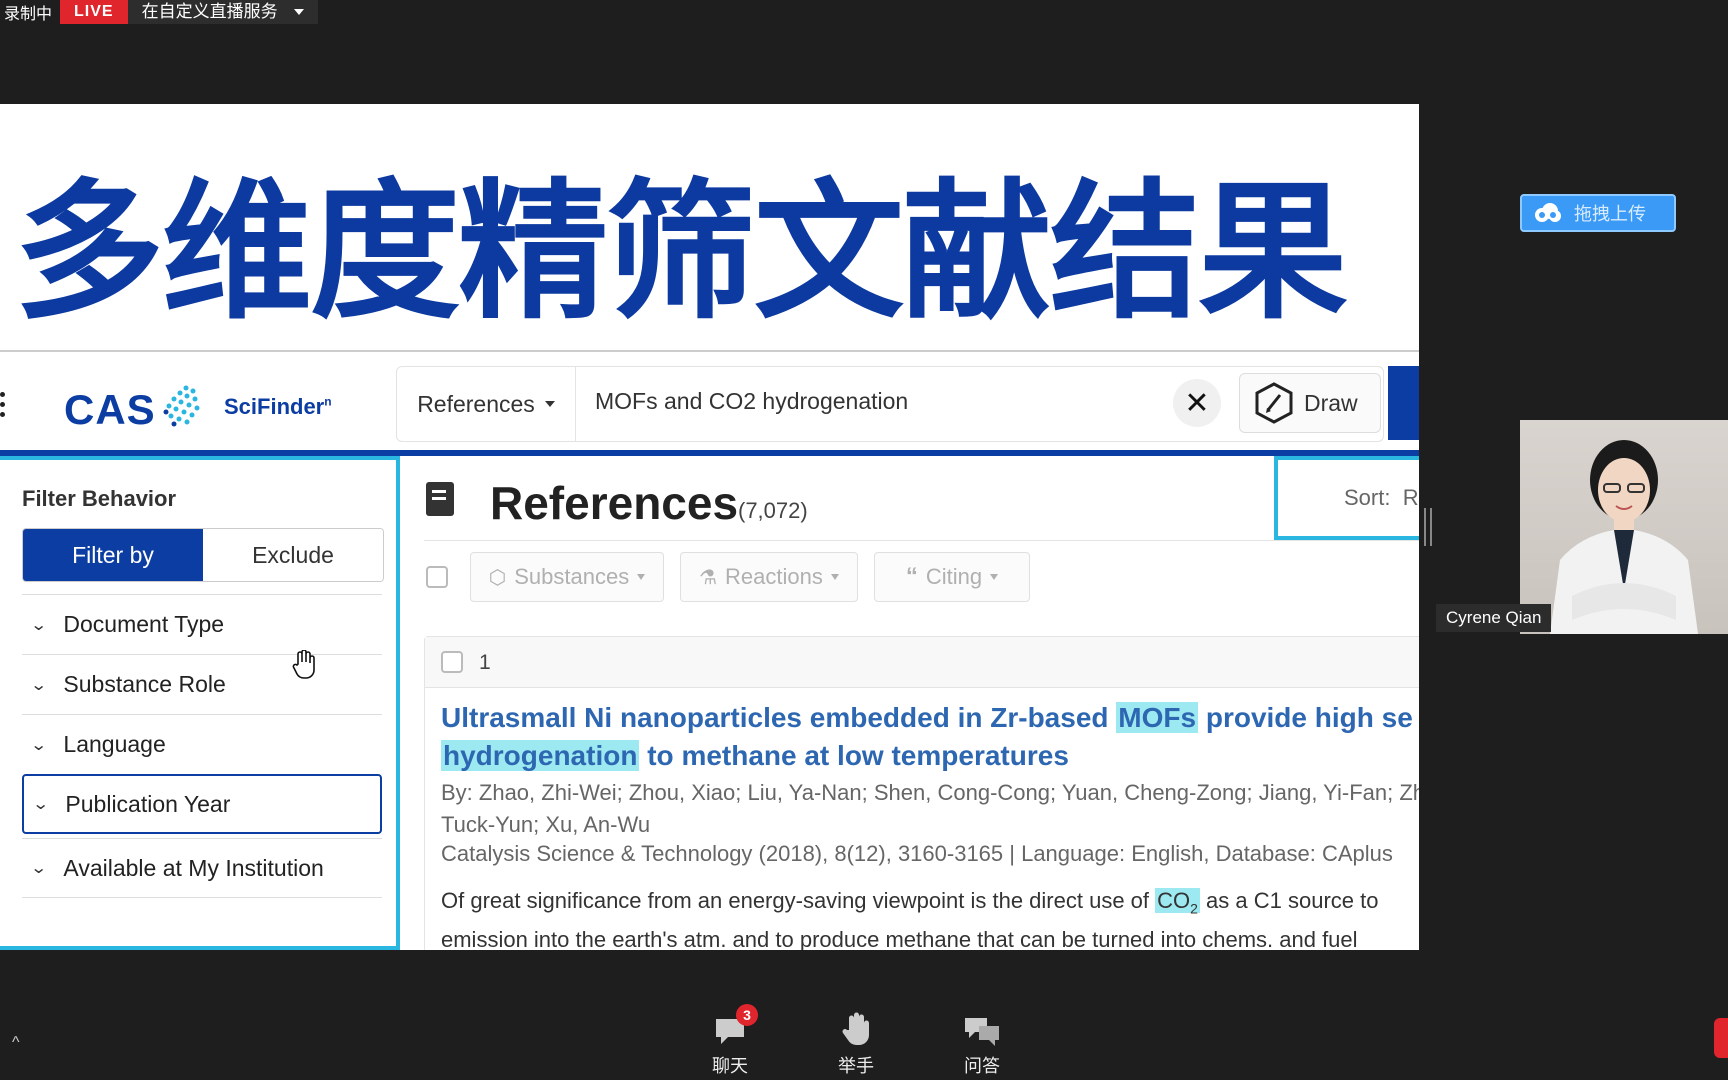 The image size is (1728, 1080). Describe the element at coordinates (3, 407) in the screenshot. I see `menu-icon` at that location.